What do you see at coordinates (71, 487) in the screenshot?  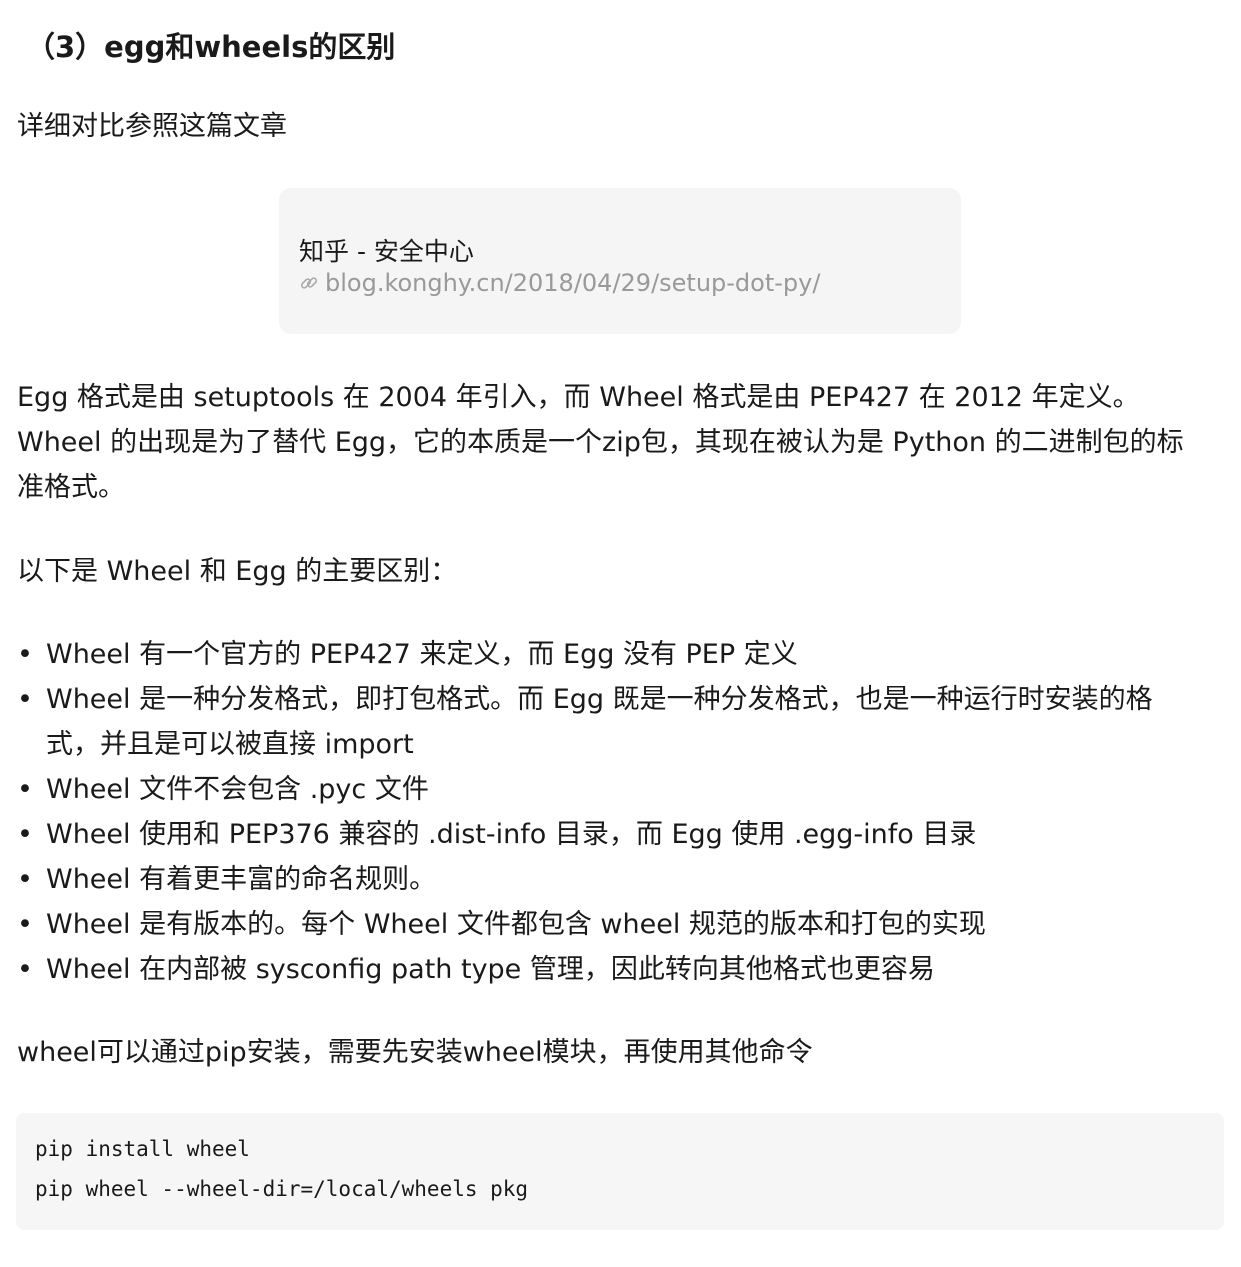 I see `paragraph-line: 准格式。` at bounding box center [71, 487].